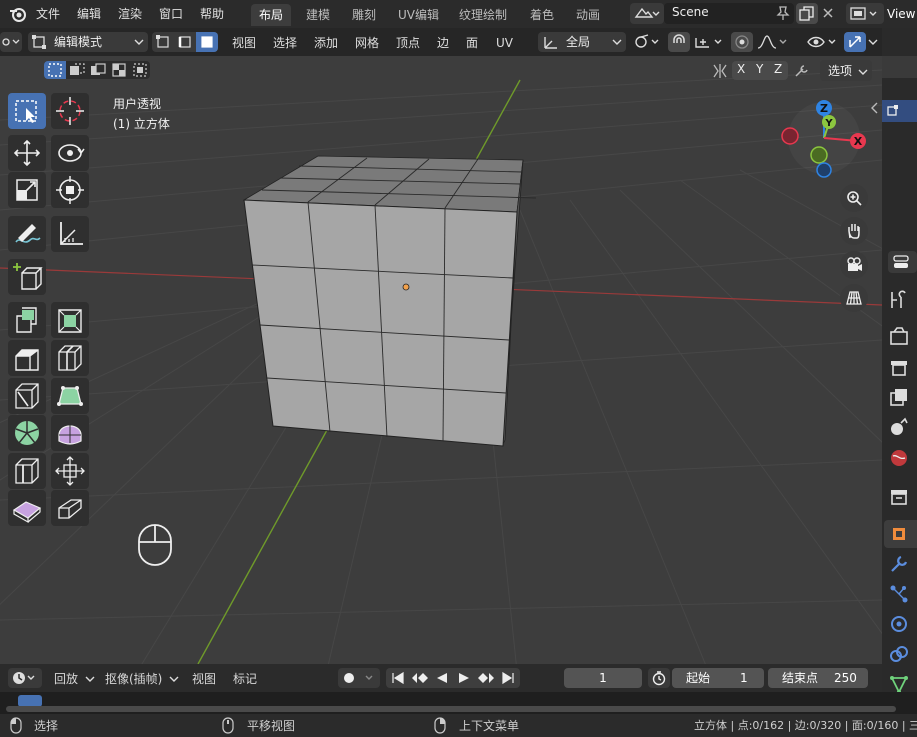 The image size is (917, 737). What do you see at coordinates (582, 42) in the screenshot?
I see `transform-orientation-dropdown: 全局` at bounding box center [582, 42].